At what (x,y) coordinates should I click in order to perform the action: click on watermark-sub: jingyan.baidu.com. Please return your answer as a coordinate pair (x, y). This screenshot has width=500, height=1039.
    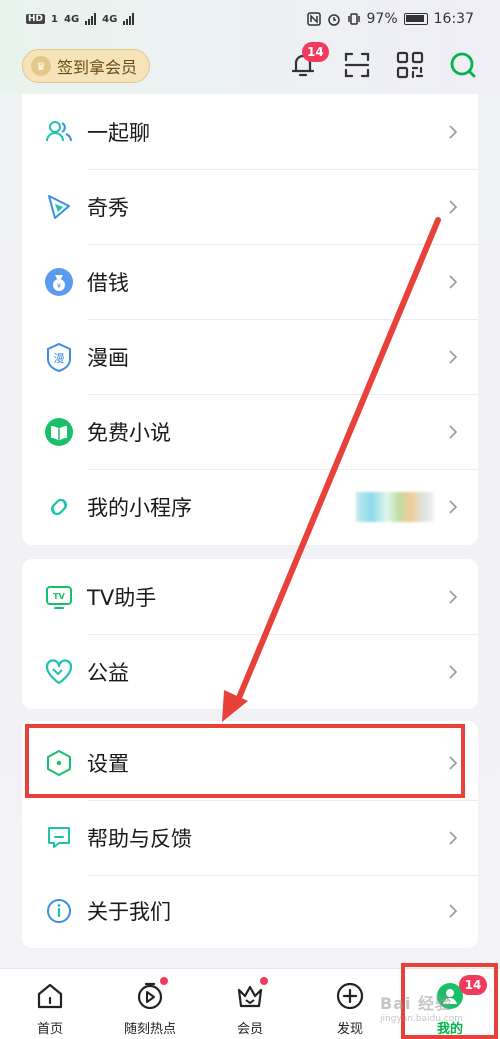
    Looking at the image, I should click on (422, 1019).